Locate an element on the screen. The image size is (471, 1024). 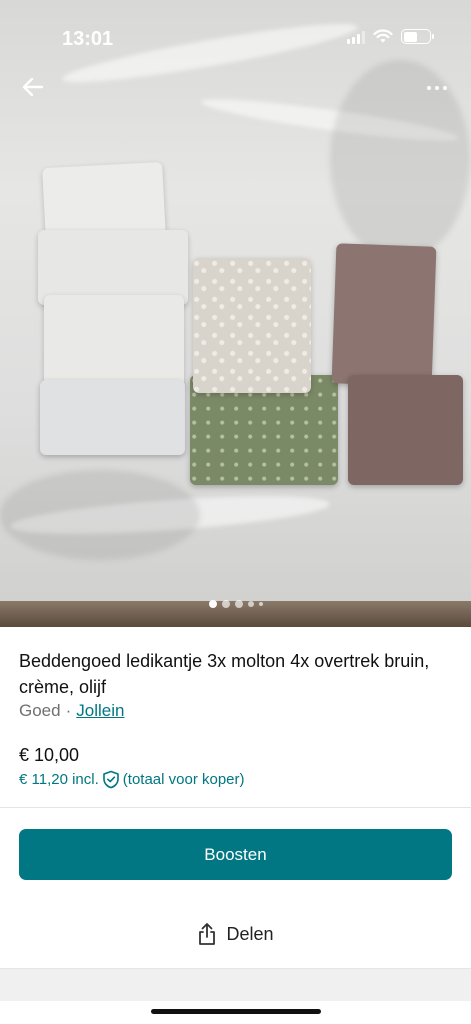
item-meta: Goed · Jollein is located at coordinates (71, 711).